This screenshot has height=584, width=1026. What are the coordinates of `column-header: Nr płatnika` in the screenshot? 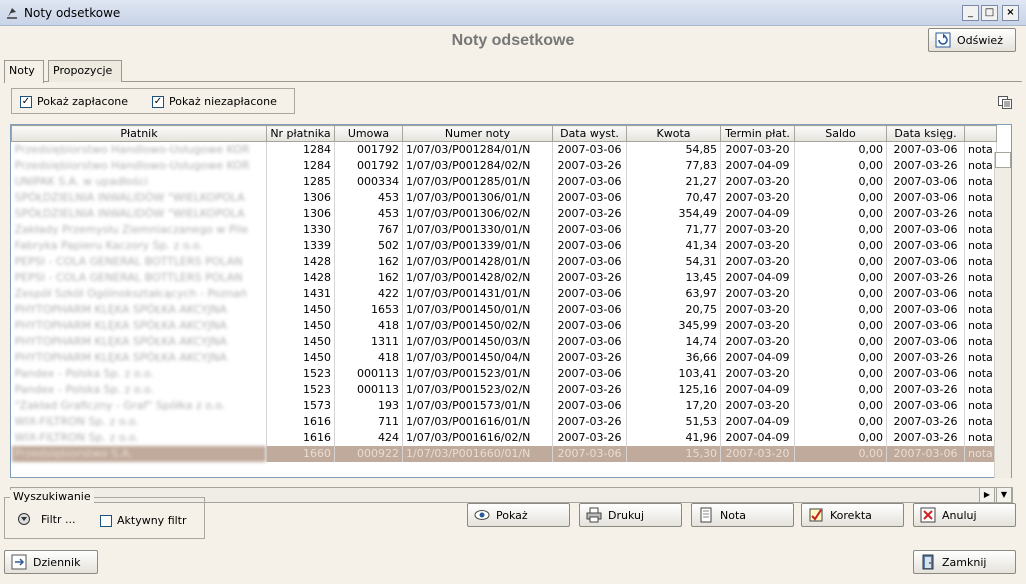 It's located at (300, 133).